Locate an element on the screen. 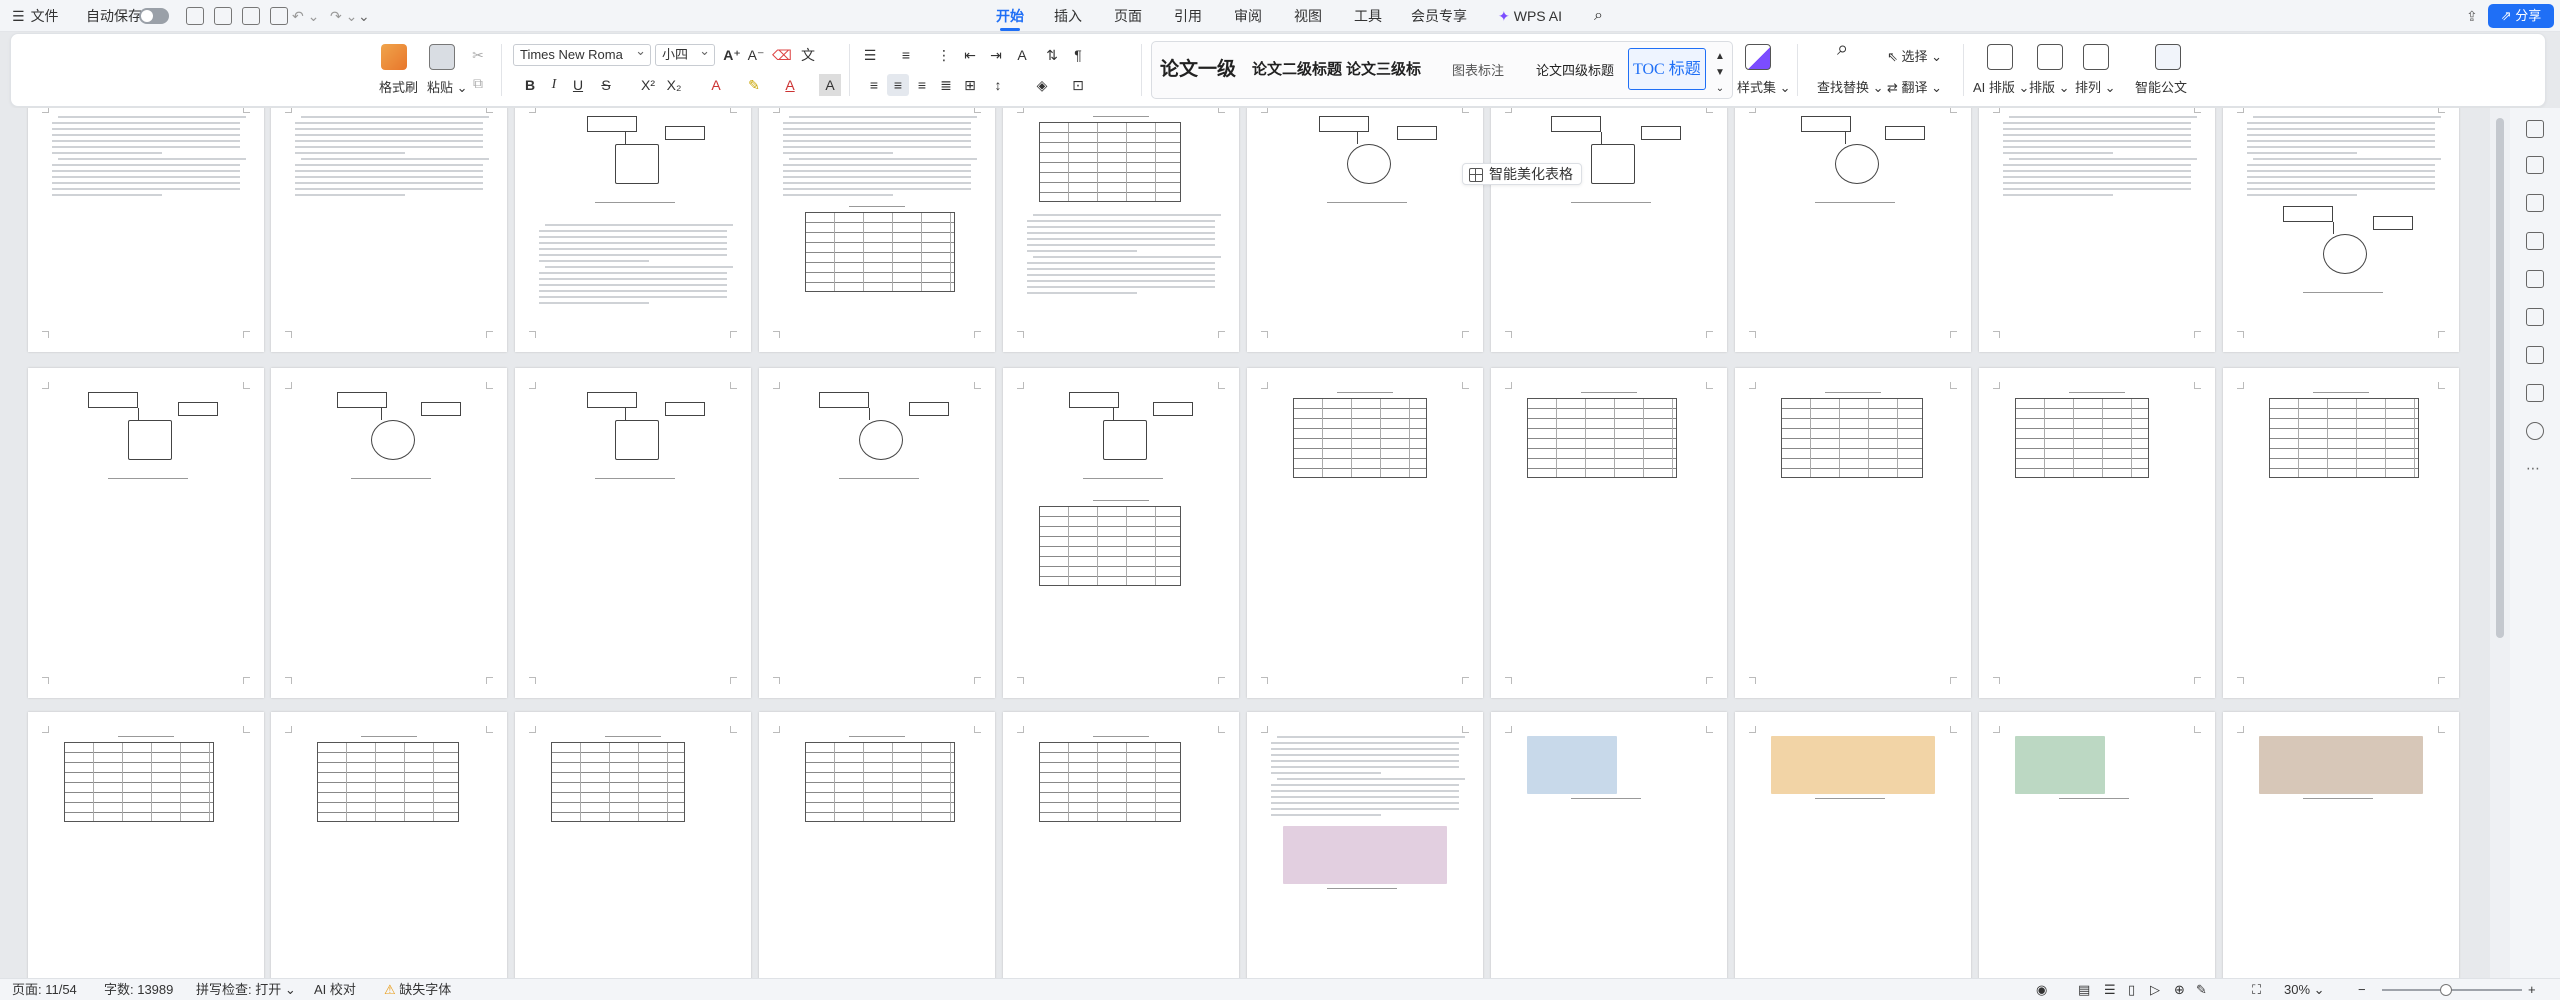 This screenshot has width=2560, height=1000. arrange-label: 排列 ⌄ is located at coordinates (2095, 86).